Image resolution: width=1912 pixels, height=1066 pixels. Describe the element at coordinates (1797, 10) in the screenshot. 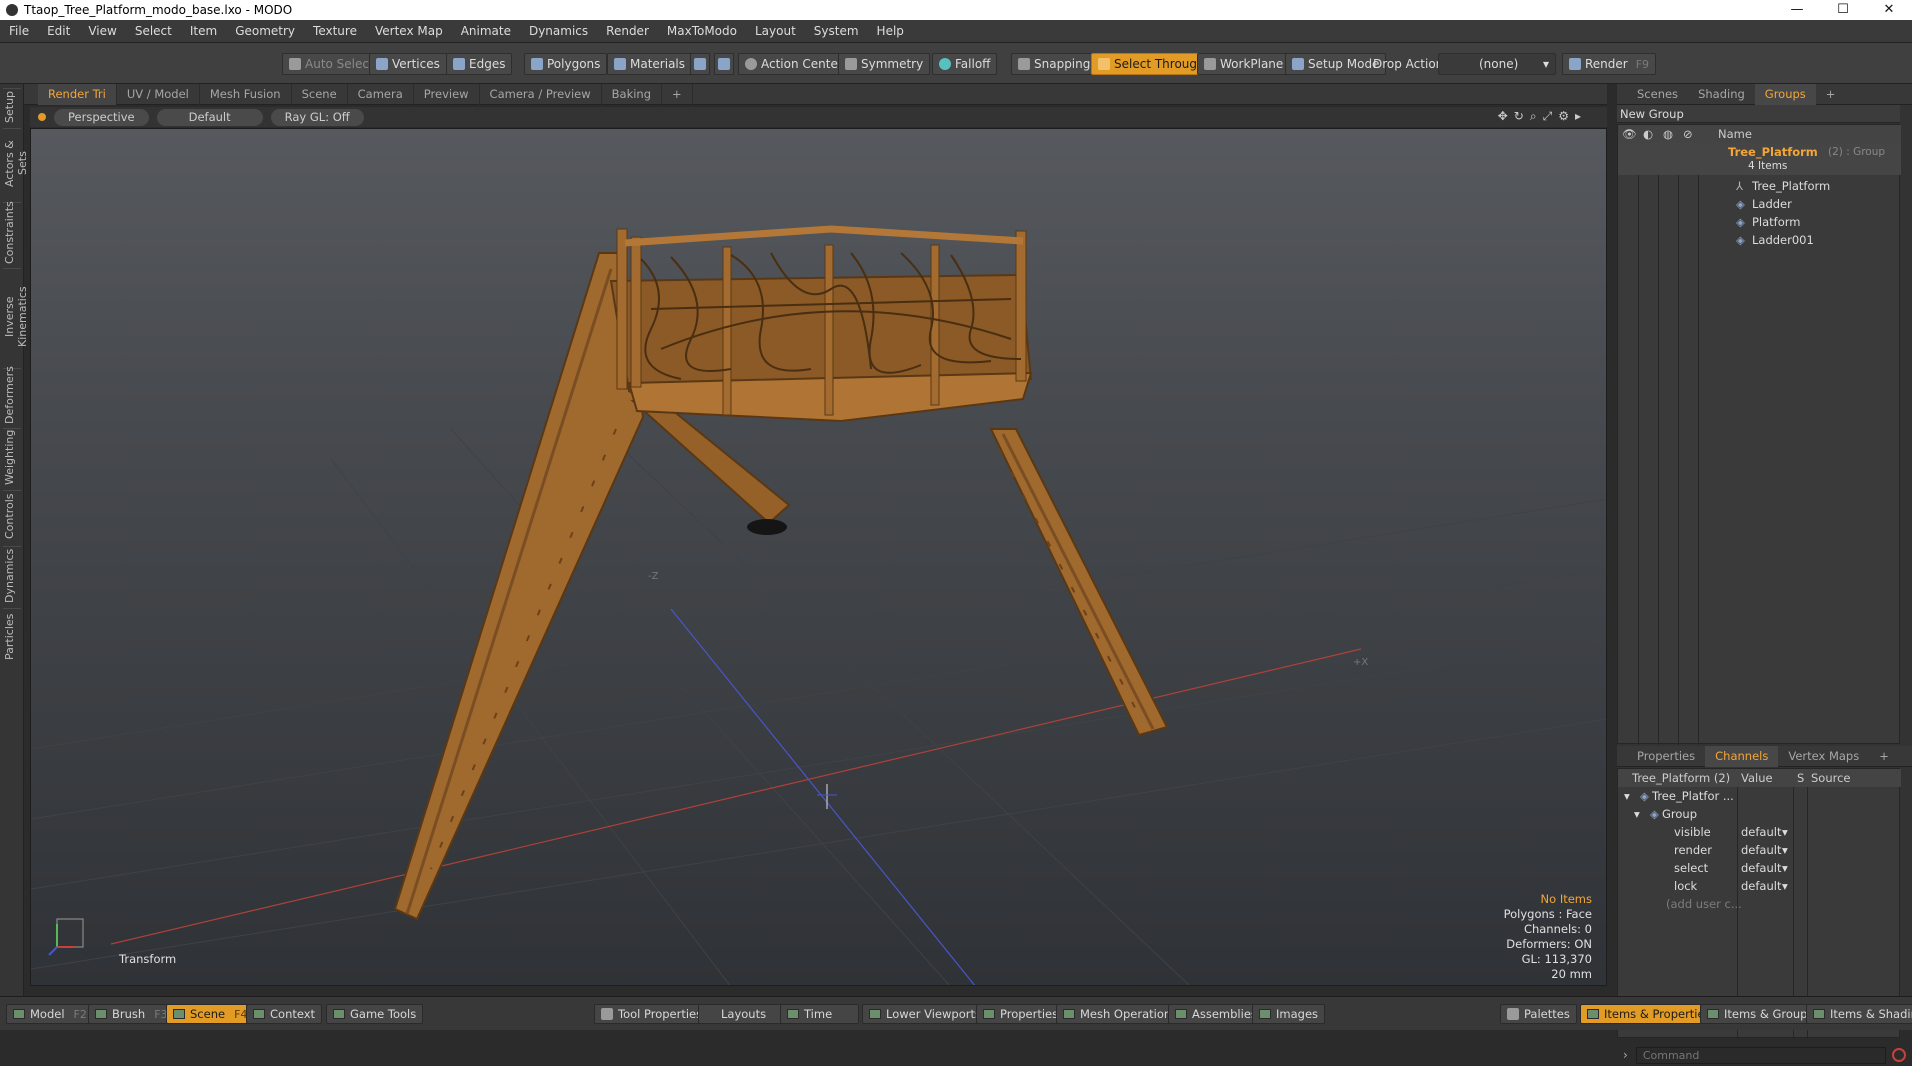

I see `minimize-button: —` at that location.